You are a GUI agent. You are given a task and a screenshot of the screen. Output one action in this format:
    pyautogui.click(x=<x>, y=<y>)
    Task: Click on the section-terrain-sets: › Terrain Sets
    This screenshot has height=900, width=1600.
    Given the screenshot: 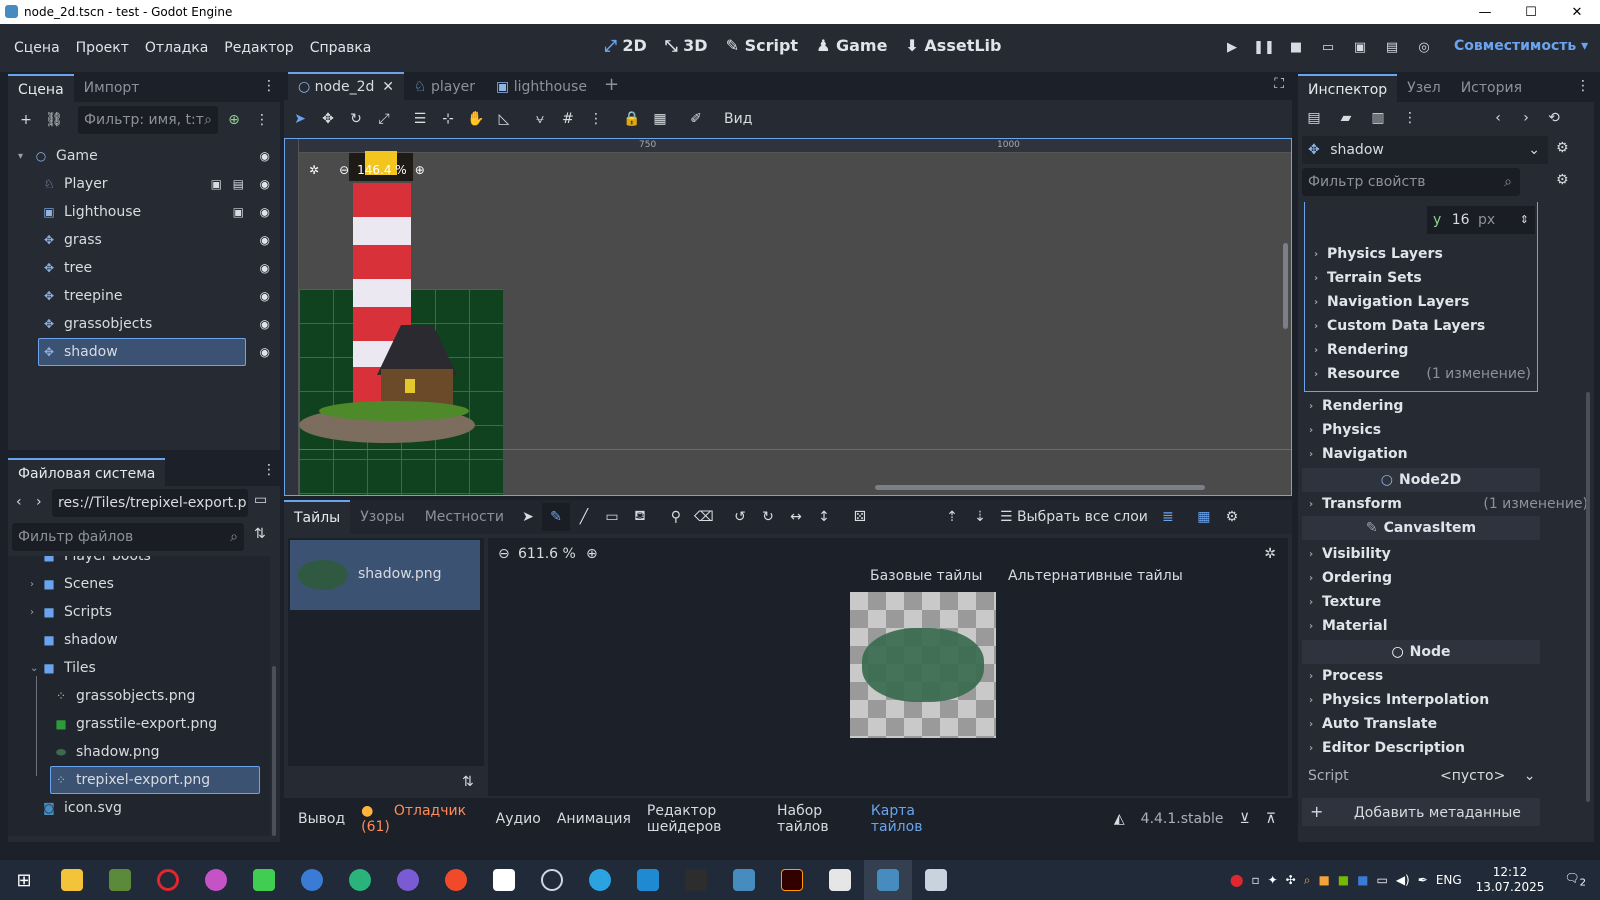 What is the action you would take?
    pyautogui.click(x=1421, y=278)
    